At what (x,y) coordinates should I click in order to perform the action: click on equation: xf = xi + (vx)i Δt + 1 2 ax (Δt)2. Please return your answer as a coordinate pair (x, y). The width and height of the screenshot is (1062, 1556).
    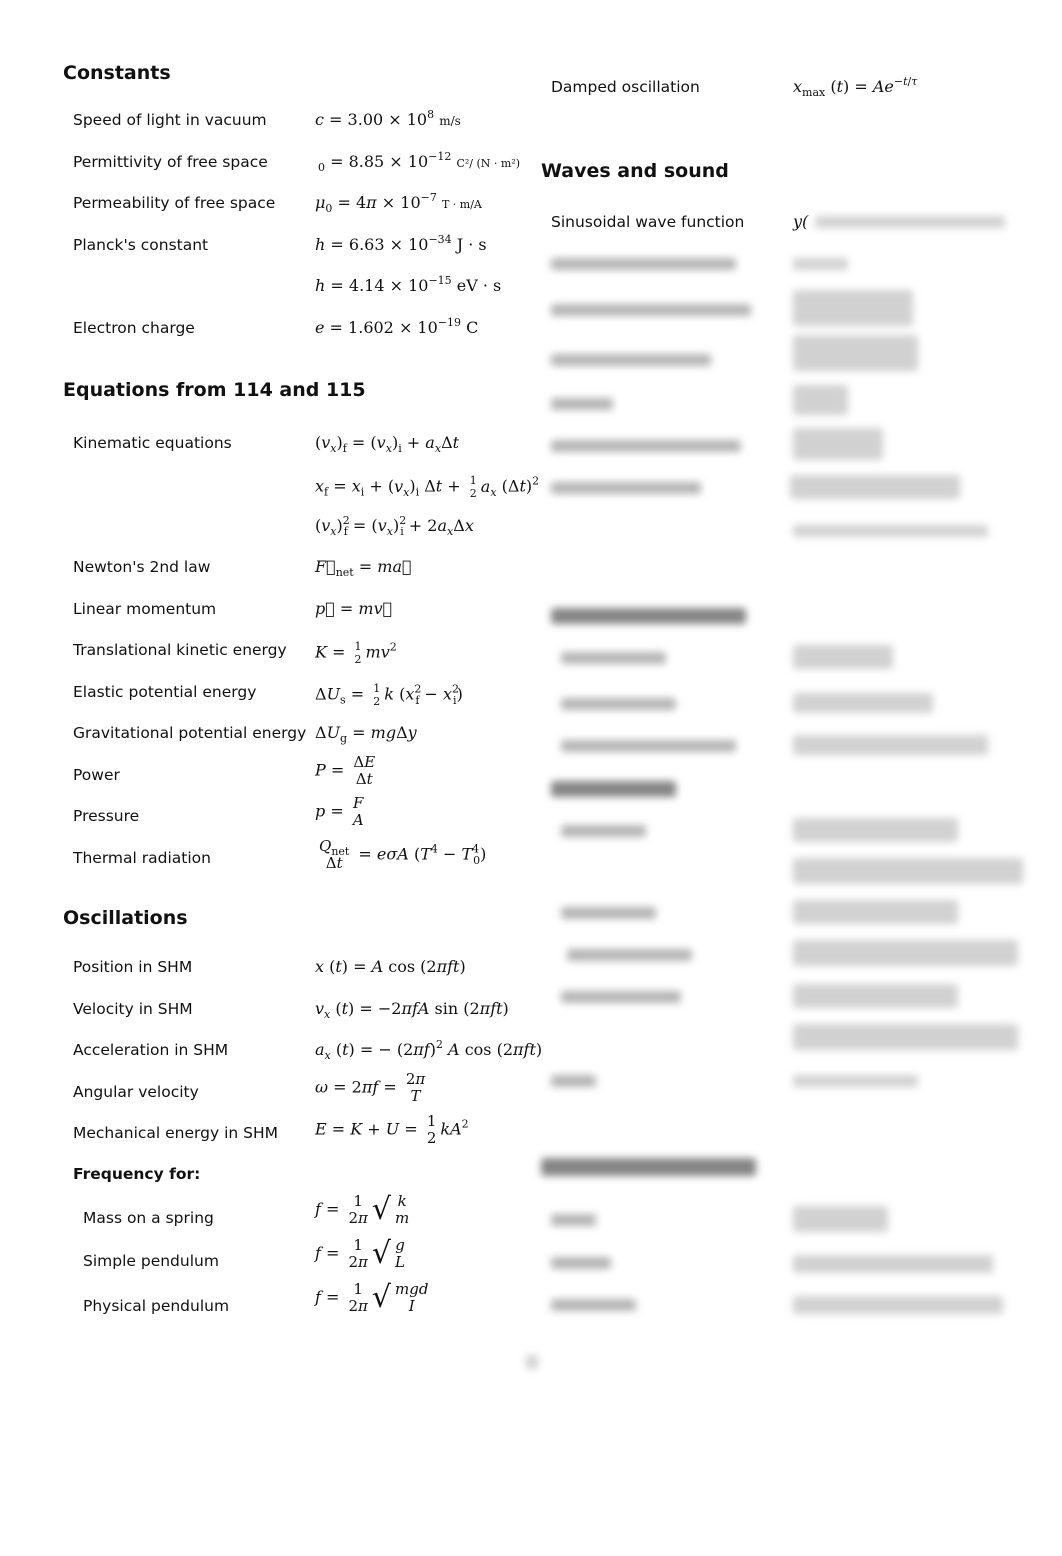
    Looking at the image, I should click on (427, 487).